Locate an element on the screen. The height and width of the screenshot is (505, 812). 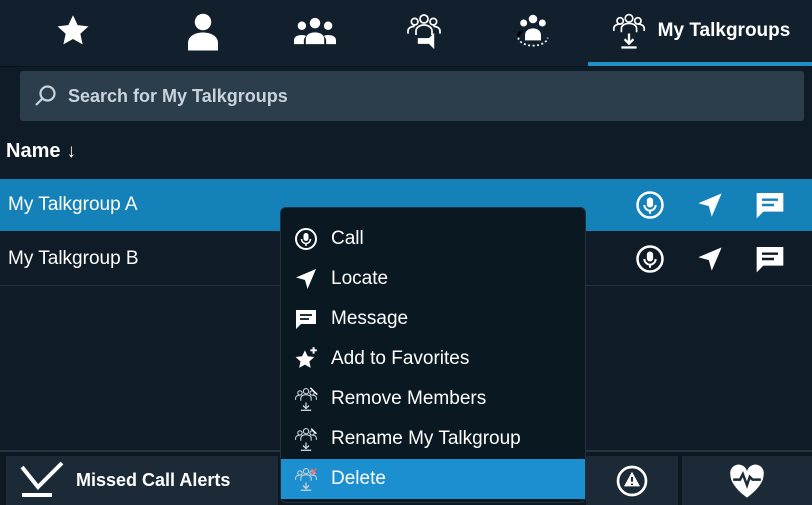
talkgroup-name: My Talkgroup A is located at coordinates (73, 204).